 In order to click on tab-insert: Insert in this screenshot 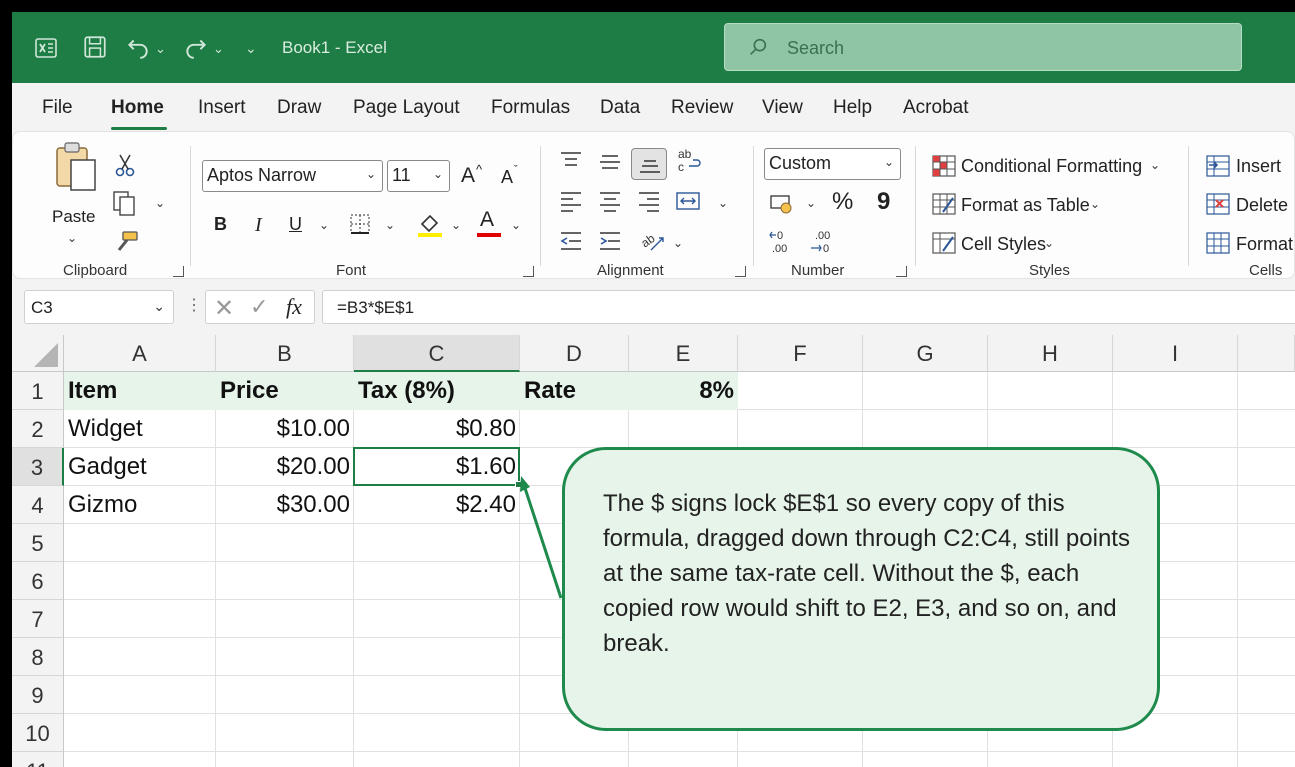, I will do `click(222, 108)`.